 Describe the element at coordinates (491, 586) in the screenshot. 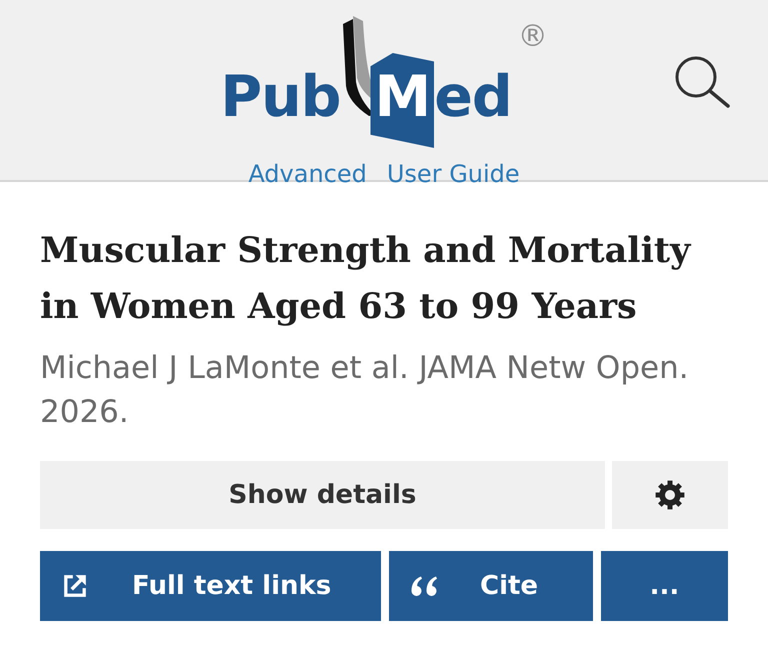

I see `cite-button: Cite` at that location.